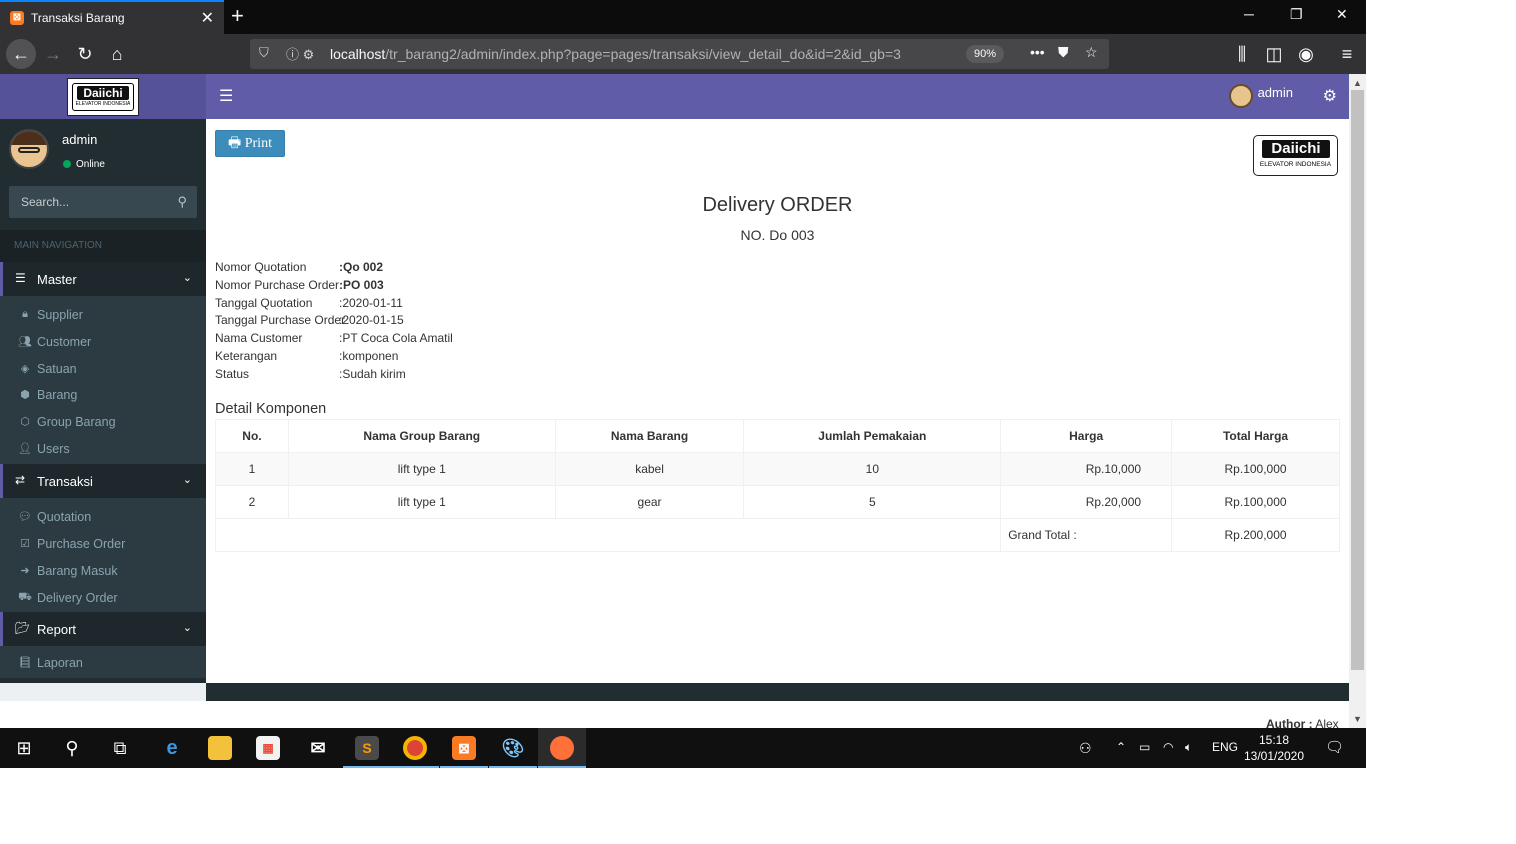 The image size is (1516, 844). Describe the element at coordinates (1342, 14) in the screenshot. I see `close-window-icon: ✕` at that location.